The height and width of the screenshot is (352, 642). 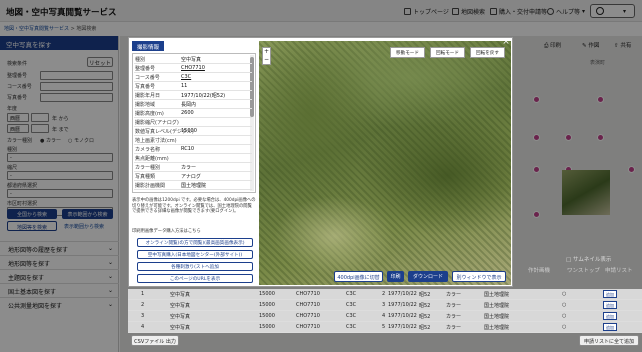 What do you see at coordinates (157, 123) in the screenshot?
I see `info-key: 撮影縮尺(アナログ)` at bounding box center [157, 123].